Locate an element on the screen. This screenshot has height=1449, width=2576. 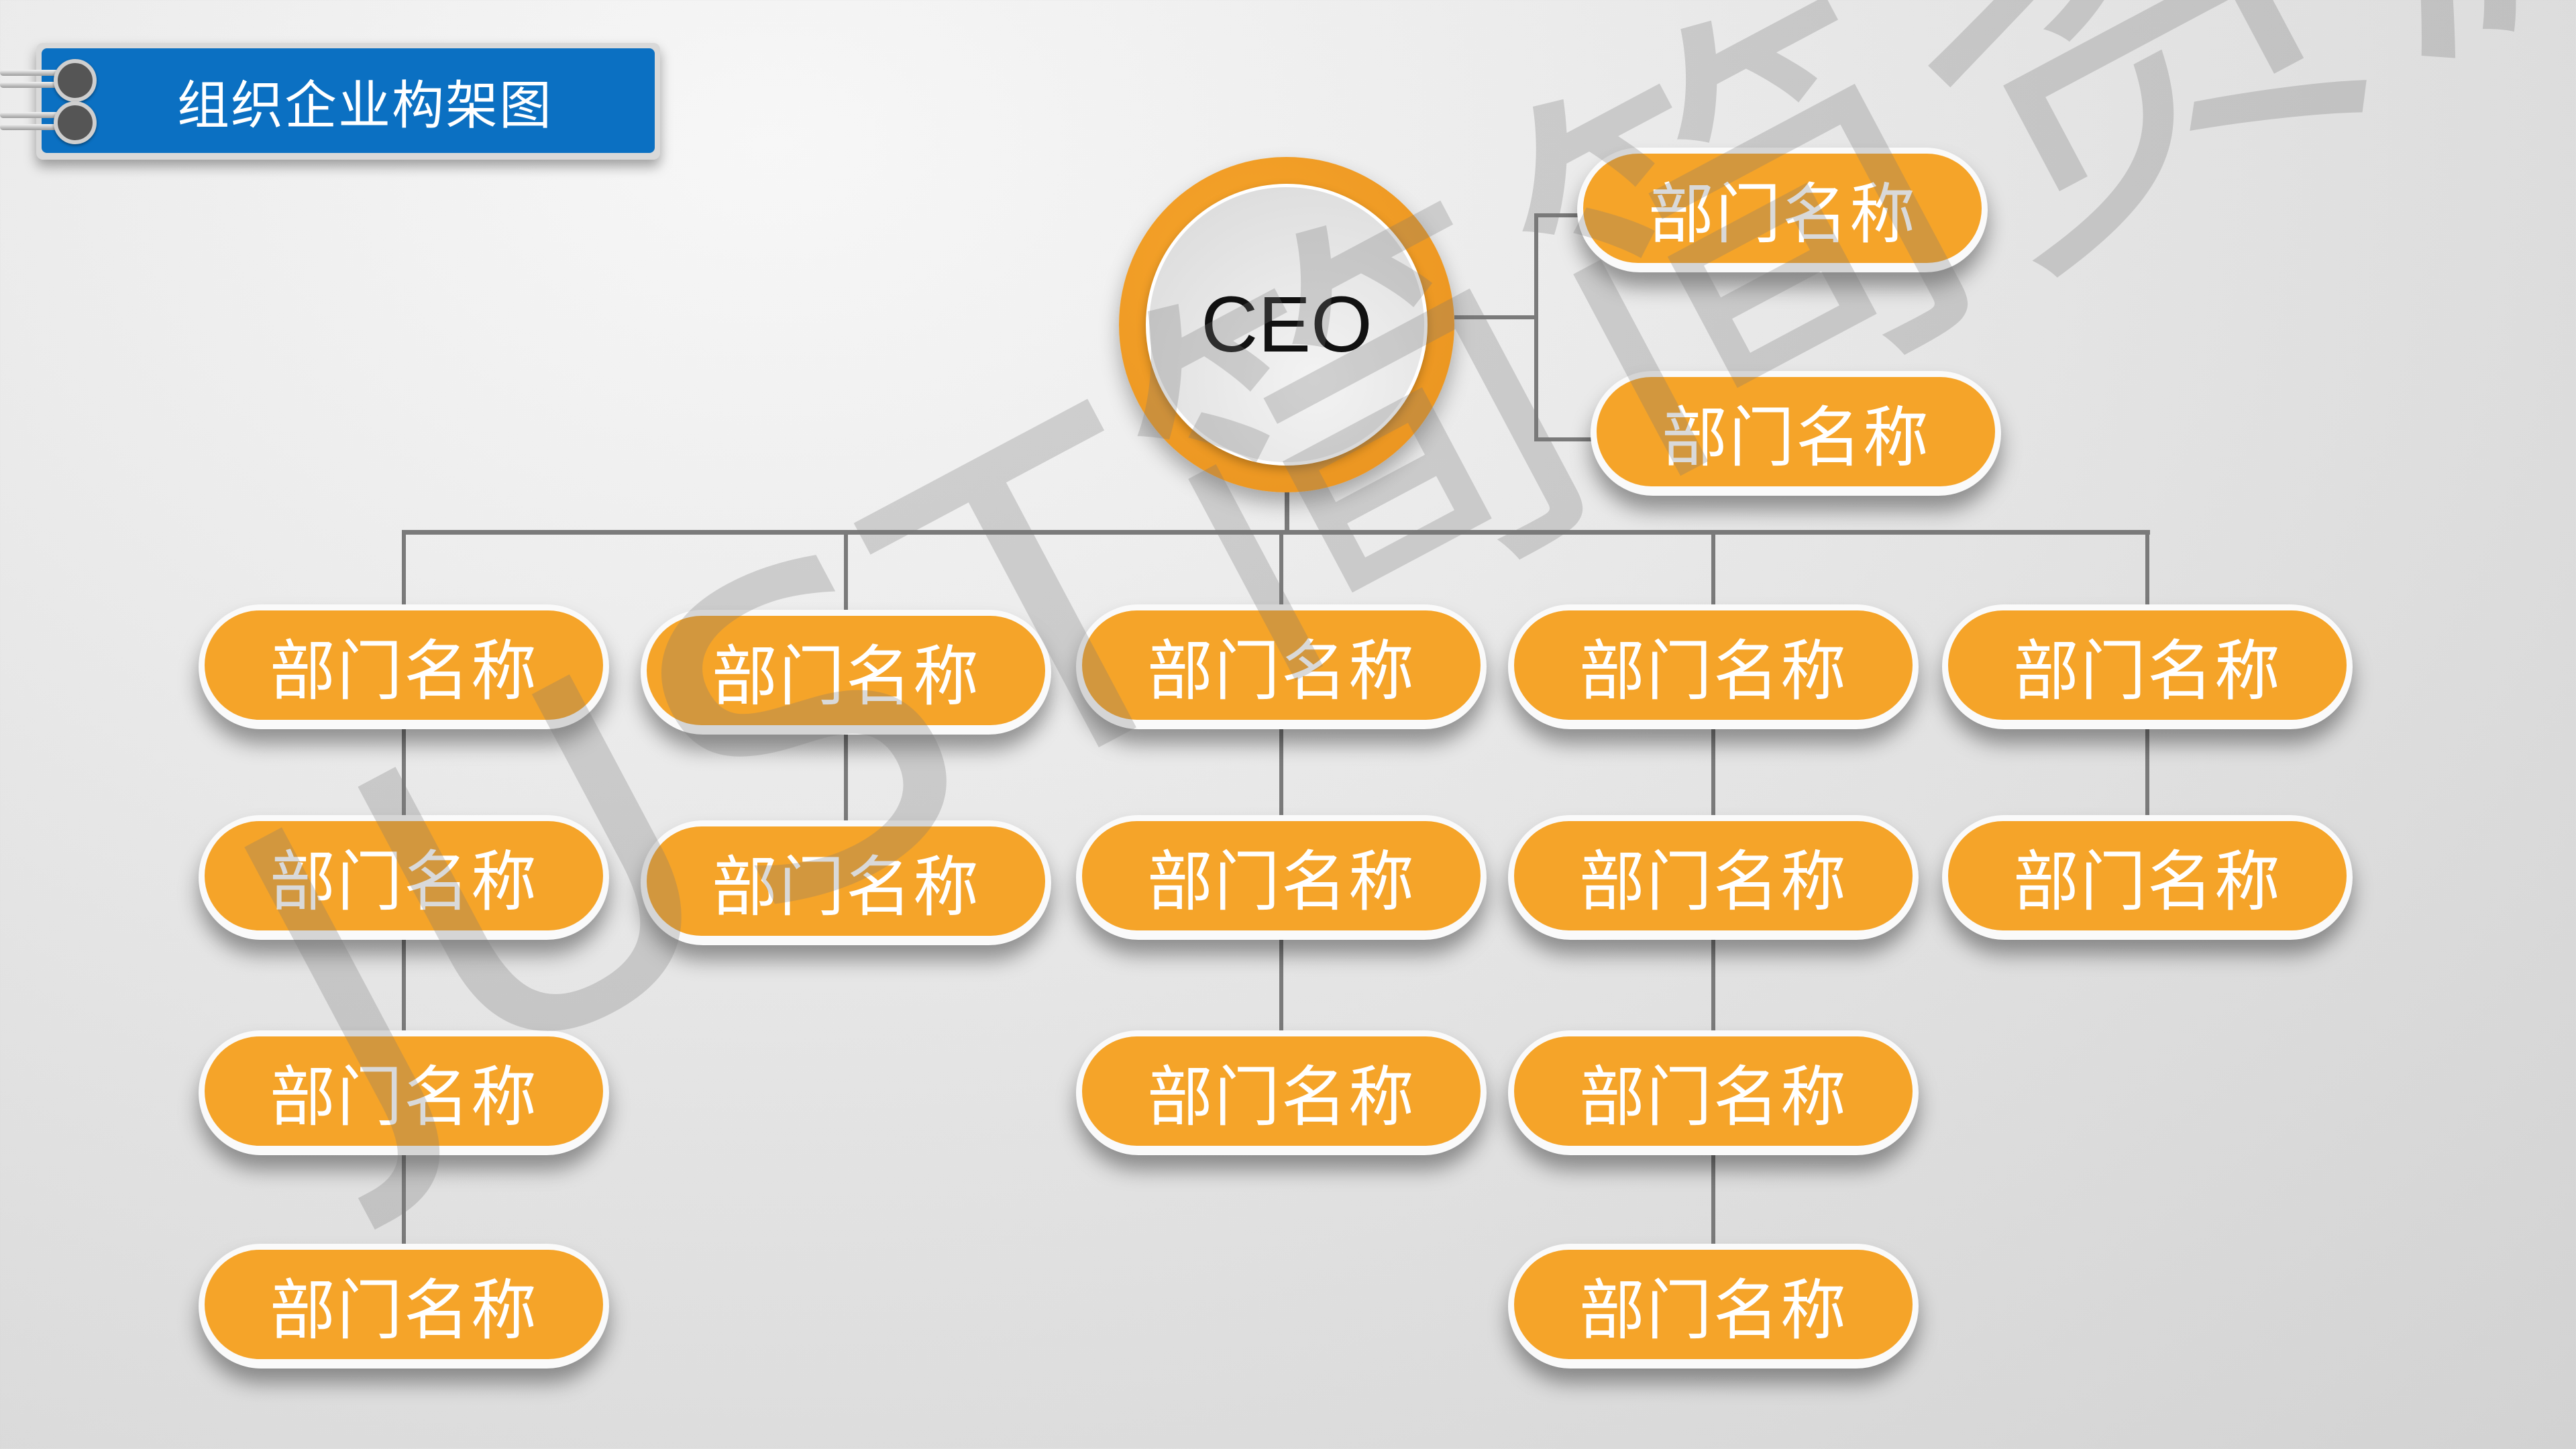
ceo-node-face: CEO is located at coordinates (1287, 325).